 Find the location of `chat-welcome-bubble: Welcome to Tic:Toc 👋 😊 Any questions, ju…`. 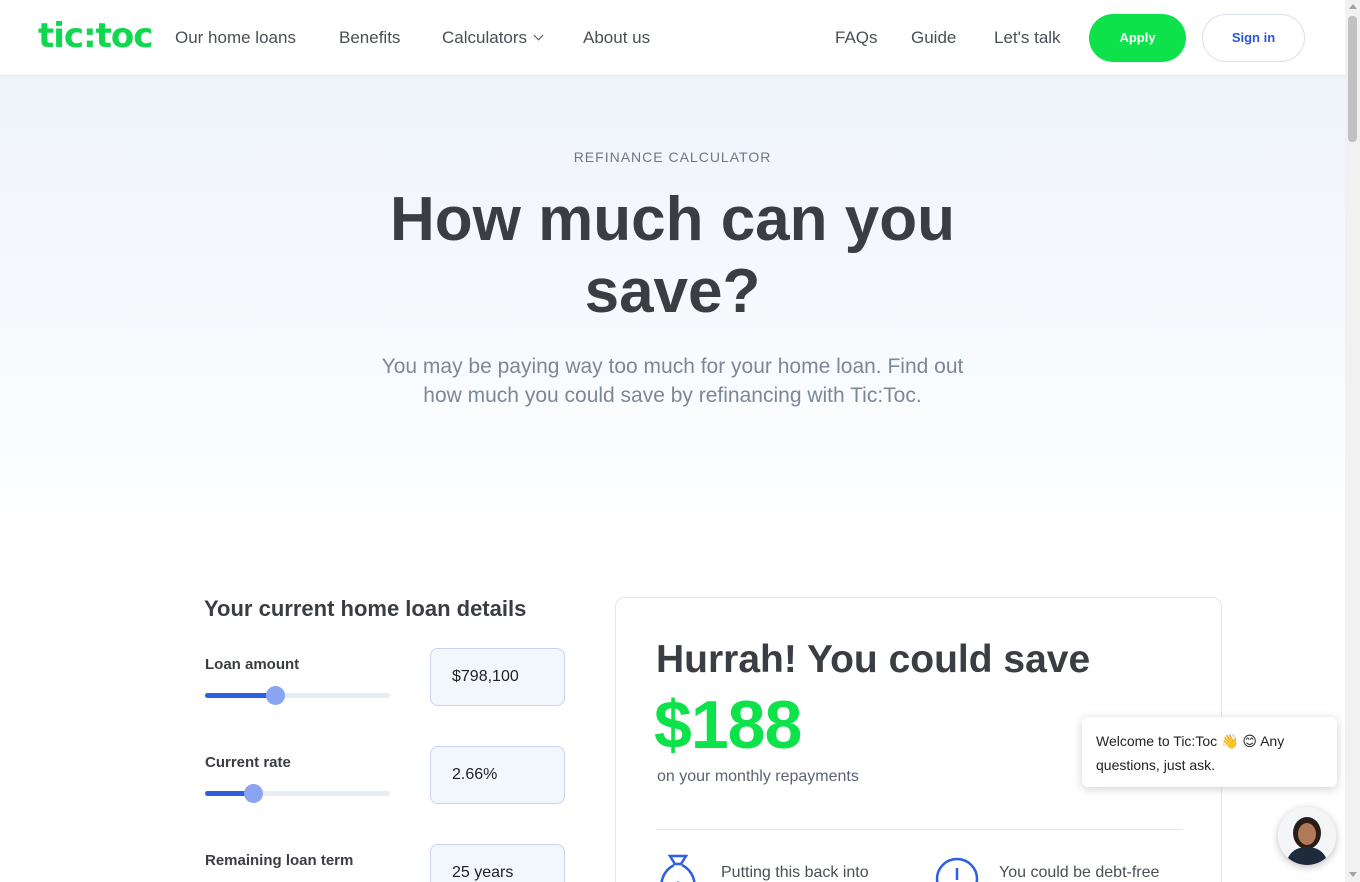

chat-welcome-bubble: Welcome to Tic:Toc 👋 😊 Any questions, ju… is located at coordinates (1209, 752).